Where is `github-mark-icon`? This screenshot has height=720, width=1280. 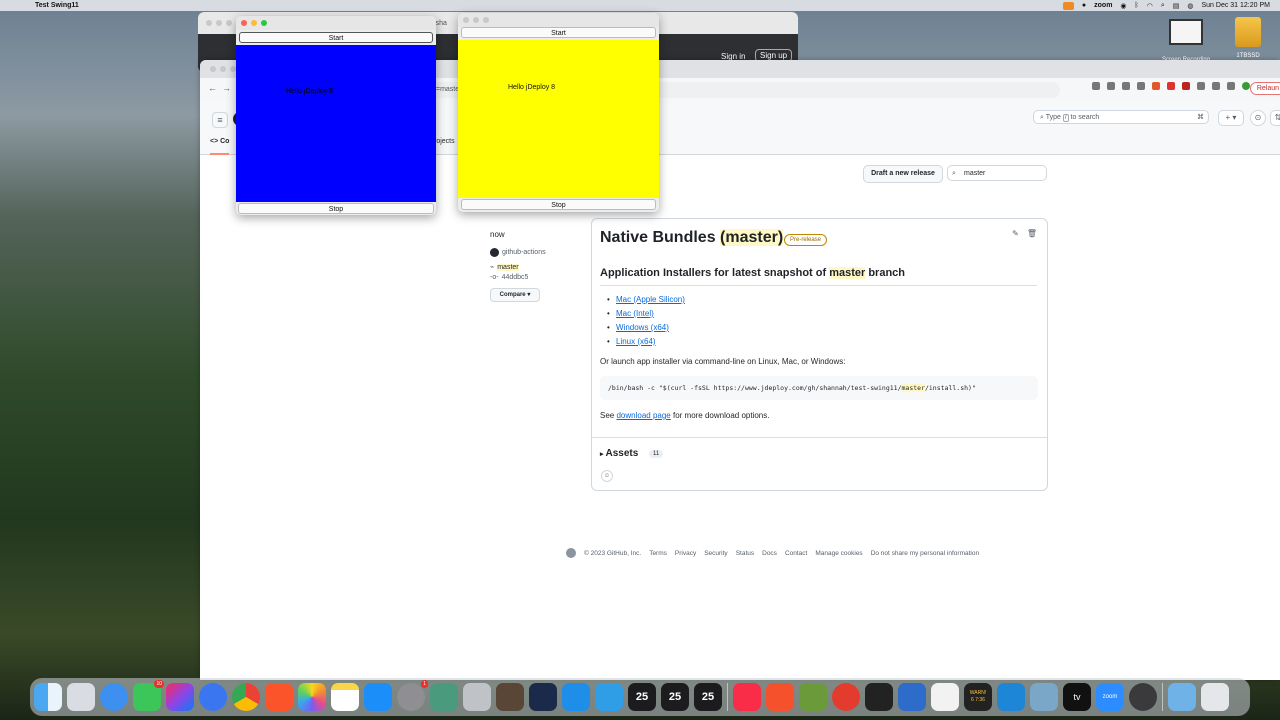
github-mark-icon is located at coordinates (571, 553).